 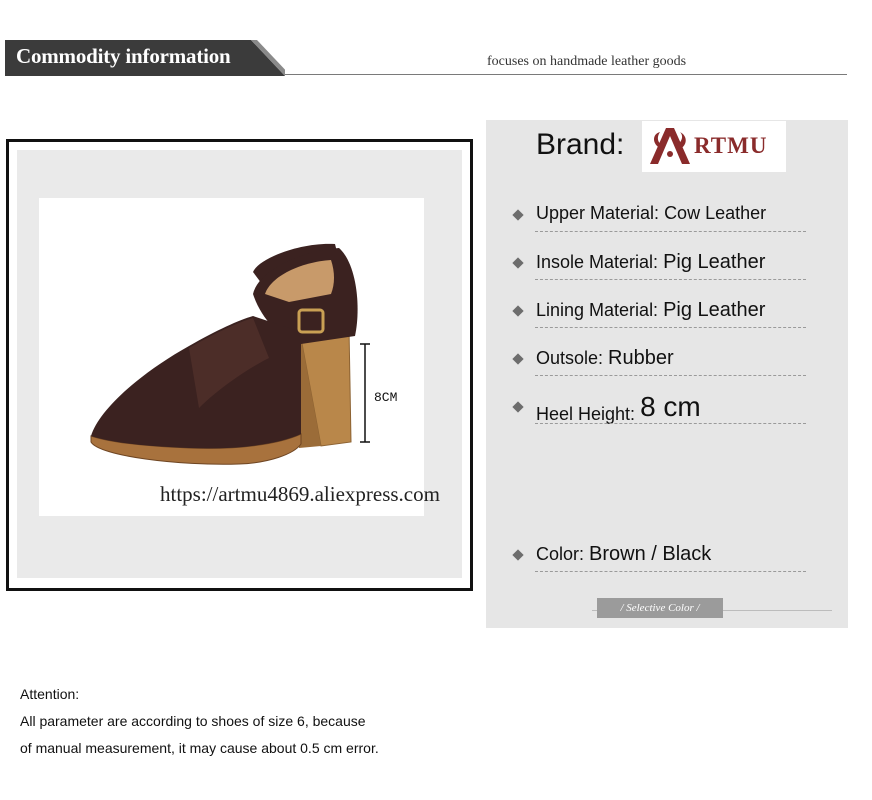 I want to click on spec-insole-material: Insole Material: Pig Leather, so click(x=659, y=263).